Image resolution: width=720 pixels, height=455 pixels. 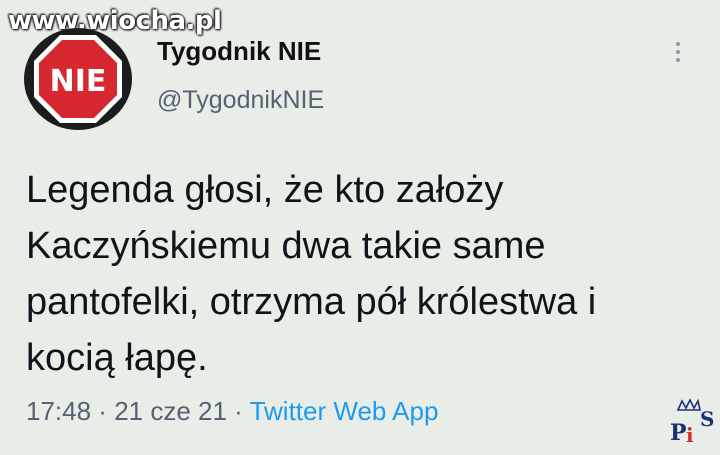 What do you see at coordinates (58, 411) in the screenshot?
I see `tweet-time: 17:48` at bounding box center [58, 411].